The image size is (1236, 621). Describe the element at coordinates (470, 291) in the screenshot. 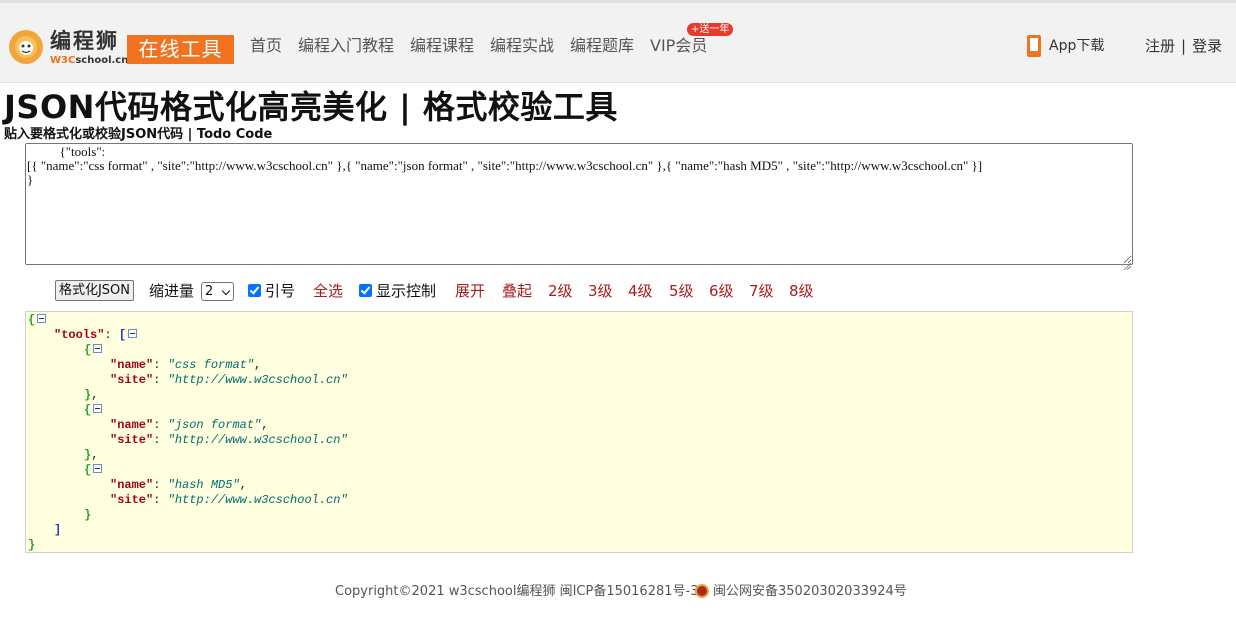

I see `expand-all-link: 展开` at that location.